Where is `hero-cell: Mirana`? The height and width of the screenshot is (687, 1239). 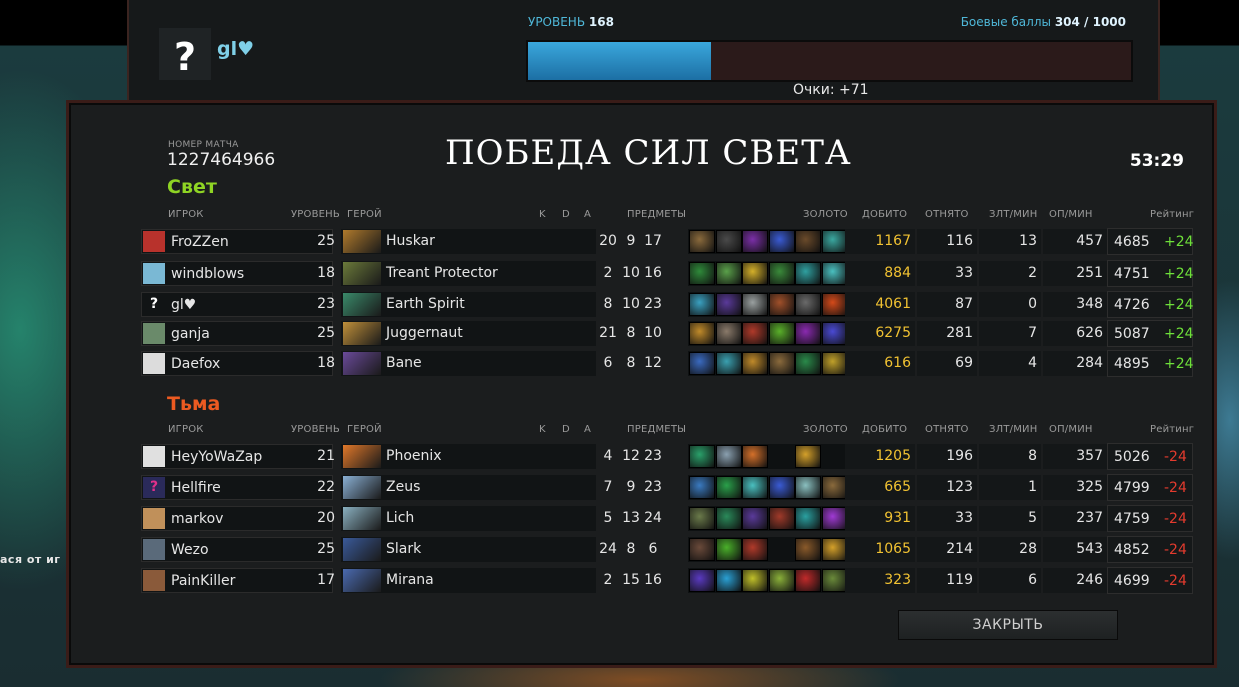
hero-cell: Mirana is located at coordinates (468, 580).